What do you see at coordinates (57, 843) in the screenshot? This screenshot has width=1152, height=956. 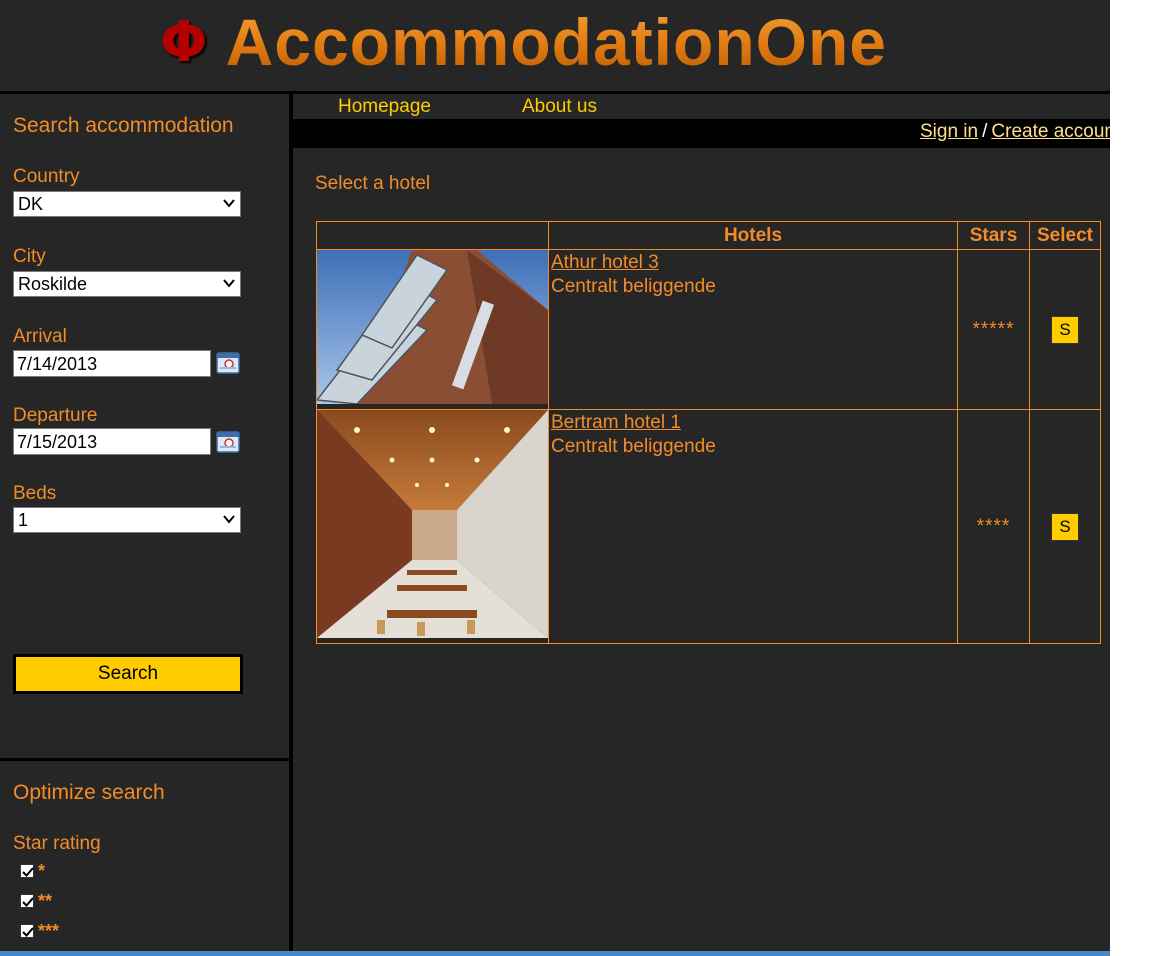 I see `star-rating-label: Star rating` at bounding box center [57, 843].